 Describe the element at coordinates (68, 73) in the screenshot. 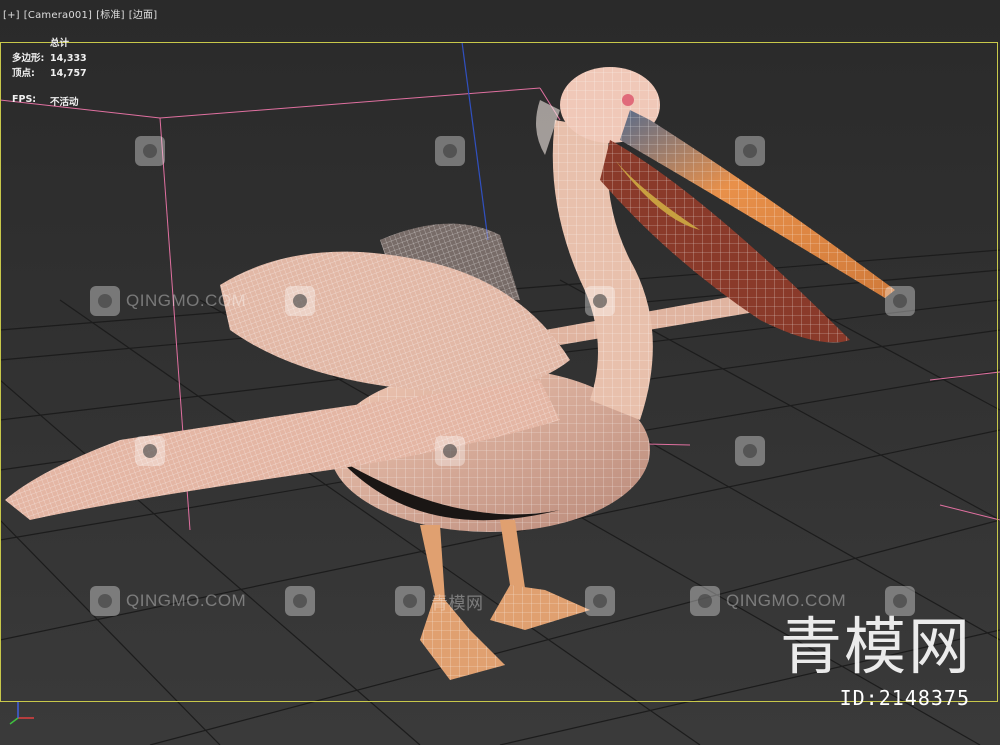

I see `stats-vertices-value: 14,757` at that location.